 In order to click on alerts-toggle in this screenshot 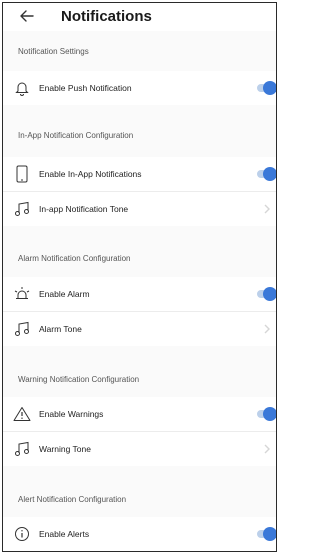, I will do `click(265, 534)`.